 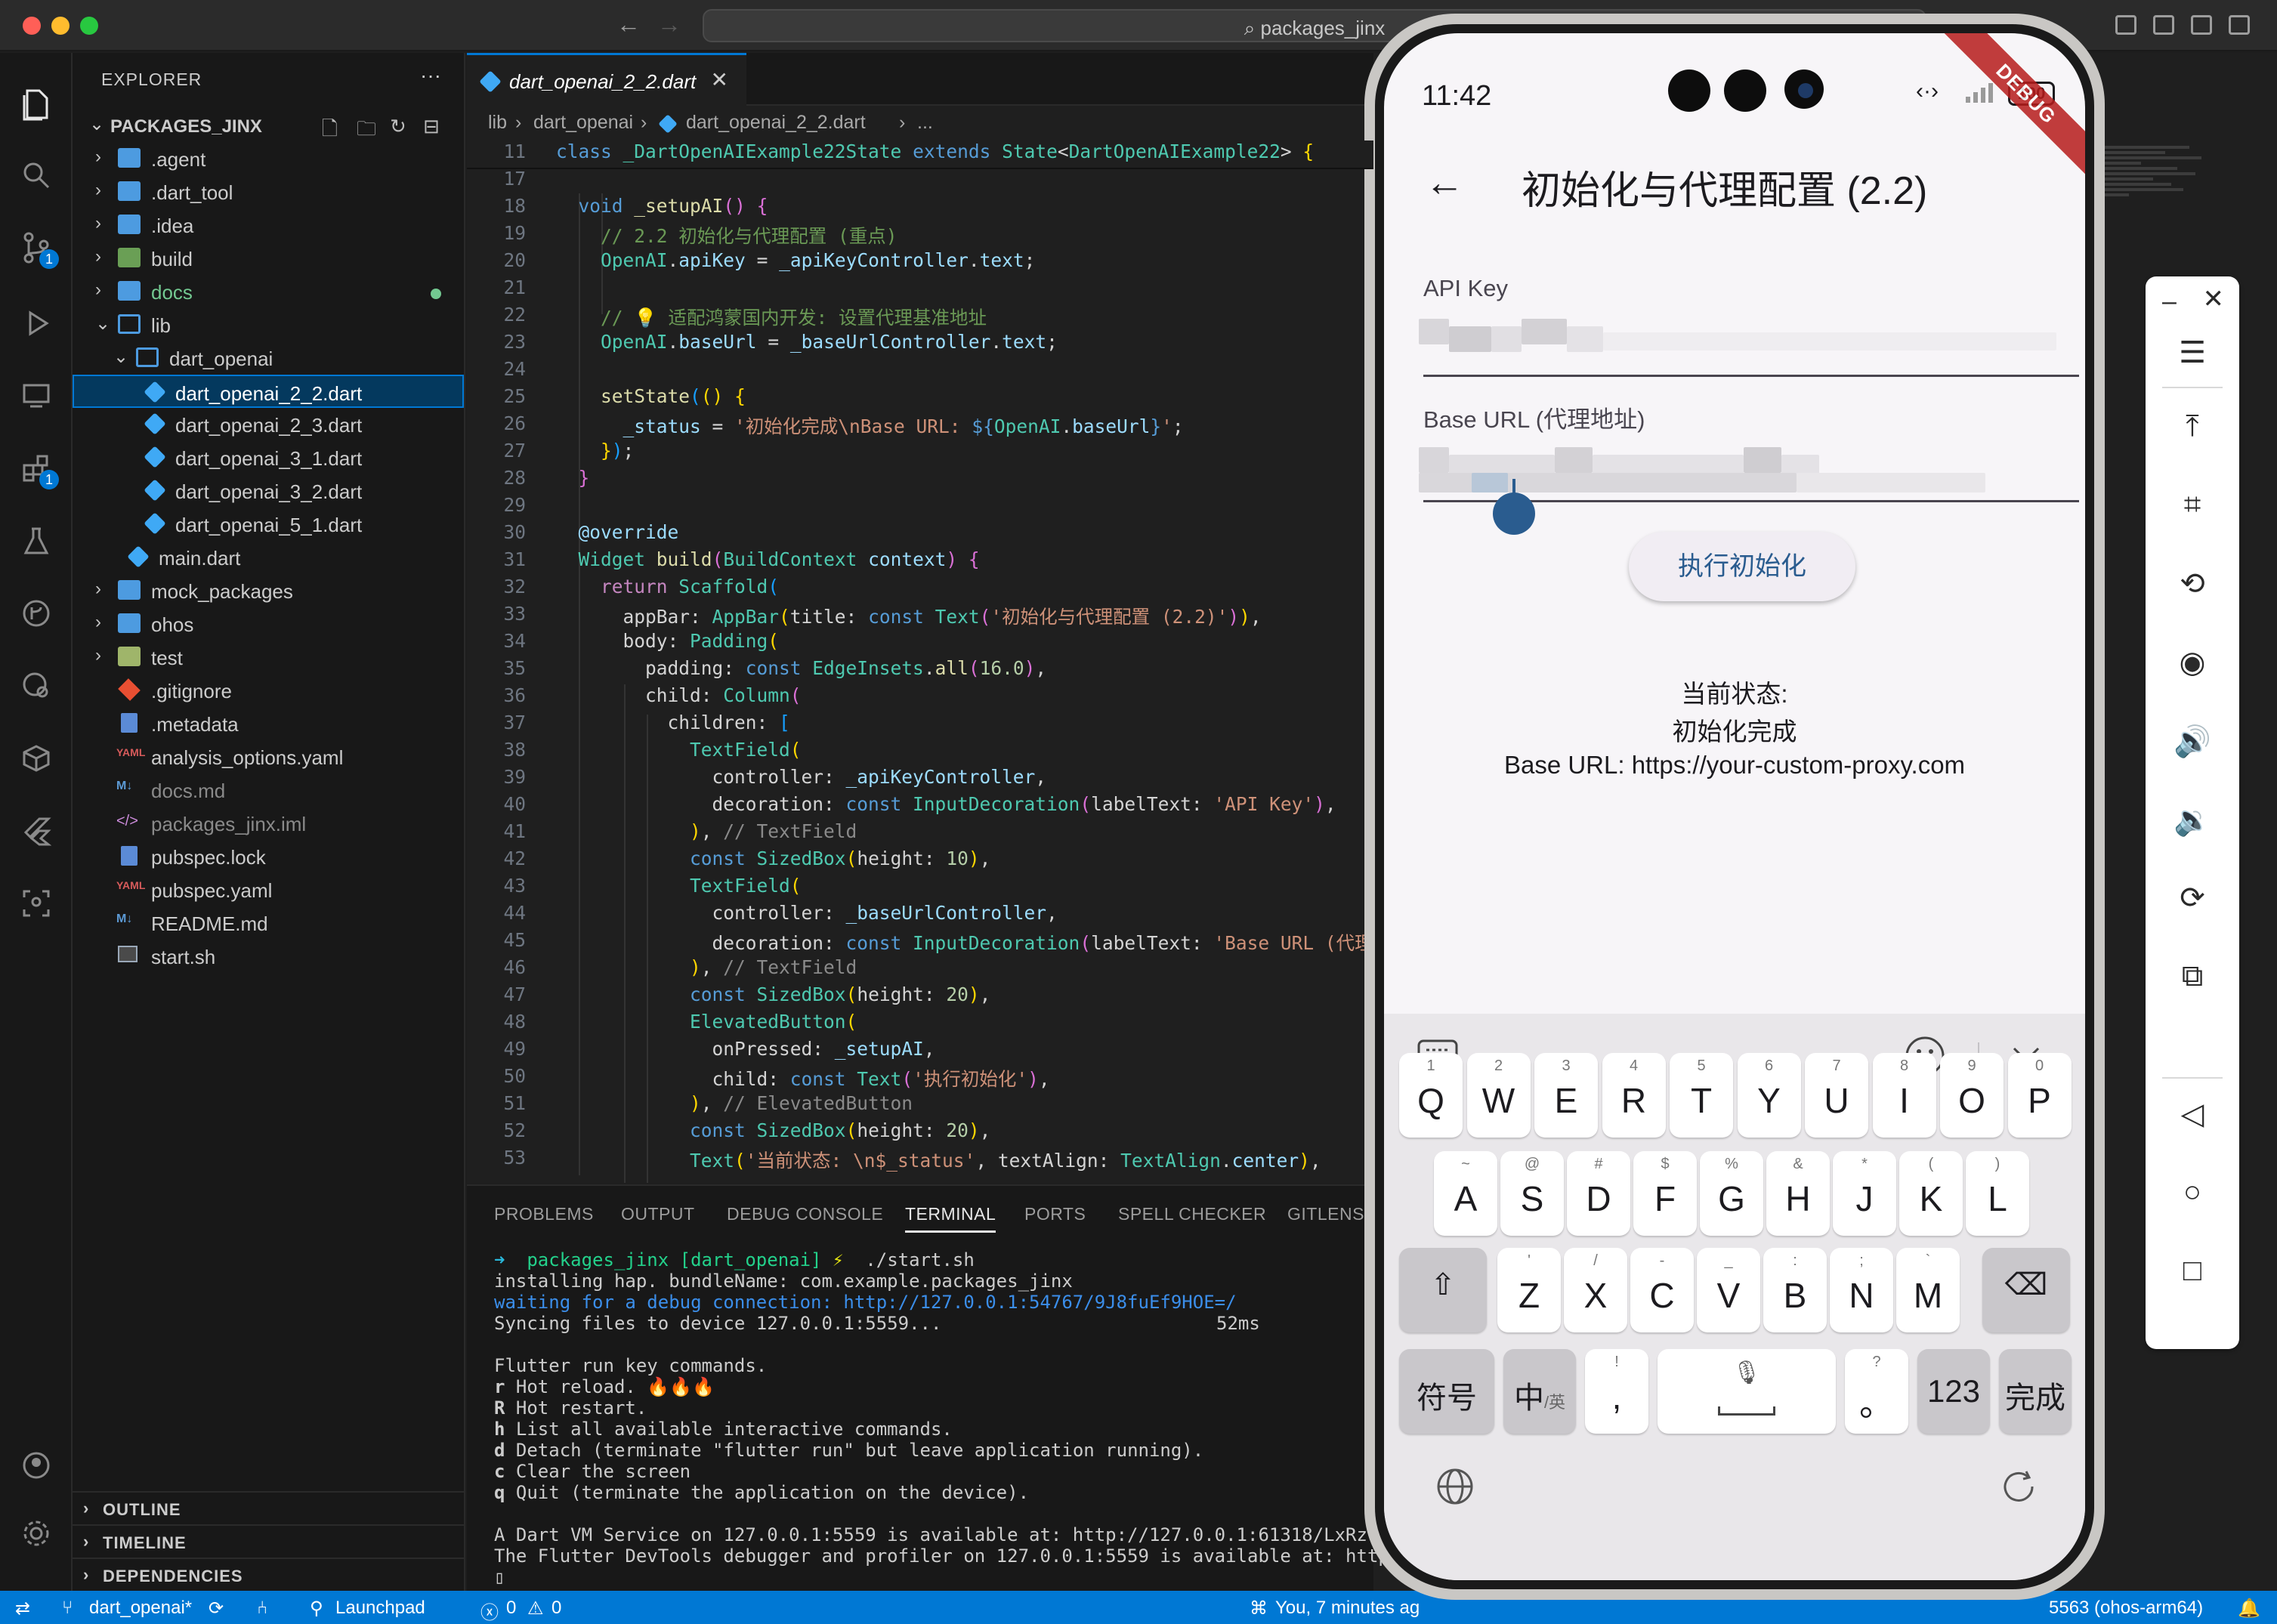 What do you see at coordinates (269, 1541) in the screenshot?
I see `timeline-section: › TIMELINE` at bounding box center [269, 1541].